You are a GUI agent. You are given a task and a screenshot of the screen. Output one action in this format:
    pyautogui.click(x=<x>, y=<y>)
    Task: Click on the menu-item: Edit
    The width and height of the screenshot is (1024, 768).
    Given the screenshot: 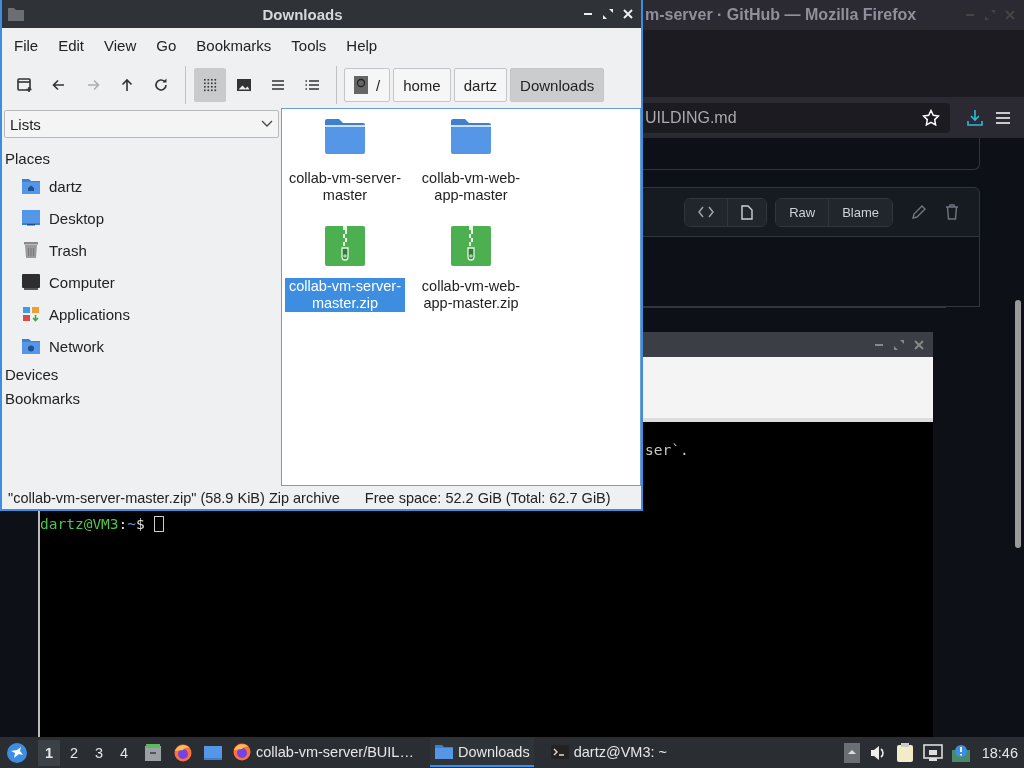 What is the action you would take?
    pyautogui.click(x=71, y=45)
    